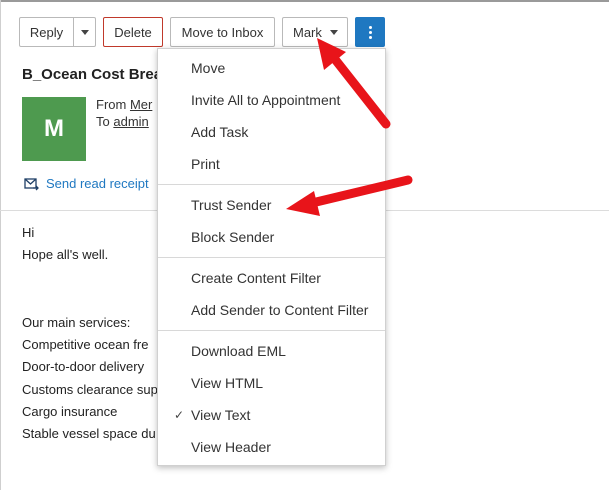 The height and width of the screenshot is (490, 609). What do you see at coordinates (271, 310) in the screenshot?
I see `menu-item-add-sender-to-filter: Add Sender to Content Filter` at bounding box center [271, 310].